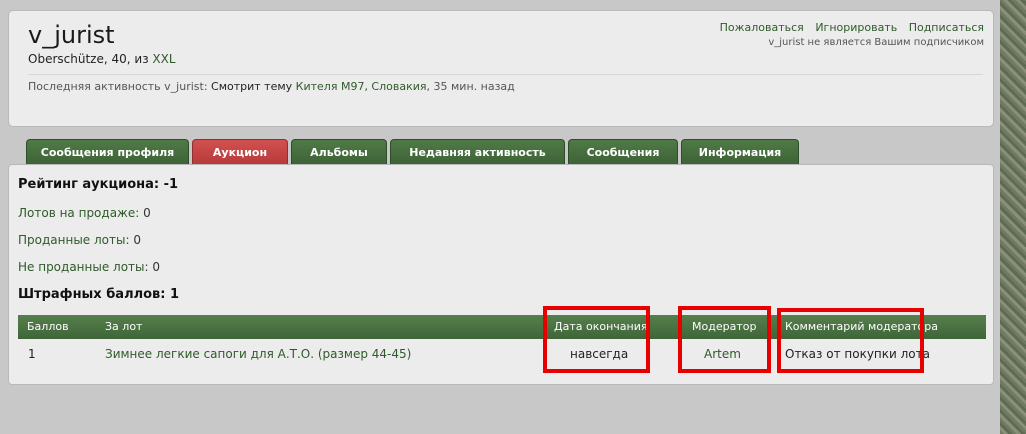 The width and height of the screenshot is (1026, 434). What do you see at coordinates (474, 86) in the screenshot?
I see `activity-time: 35 мин. назад` at bounding box center [474, 86].